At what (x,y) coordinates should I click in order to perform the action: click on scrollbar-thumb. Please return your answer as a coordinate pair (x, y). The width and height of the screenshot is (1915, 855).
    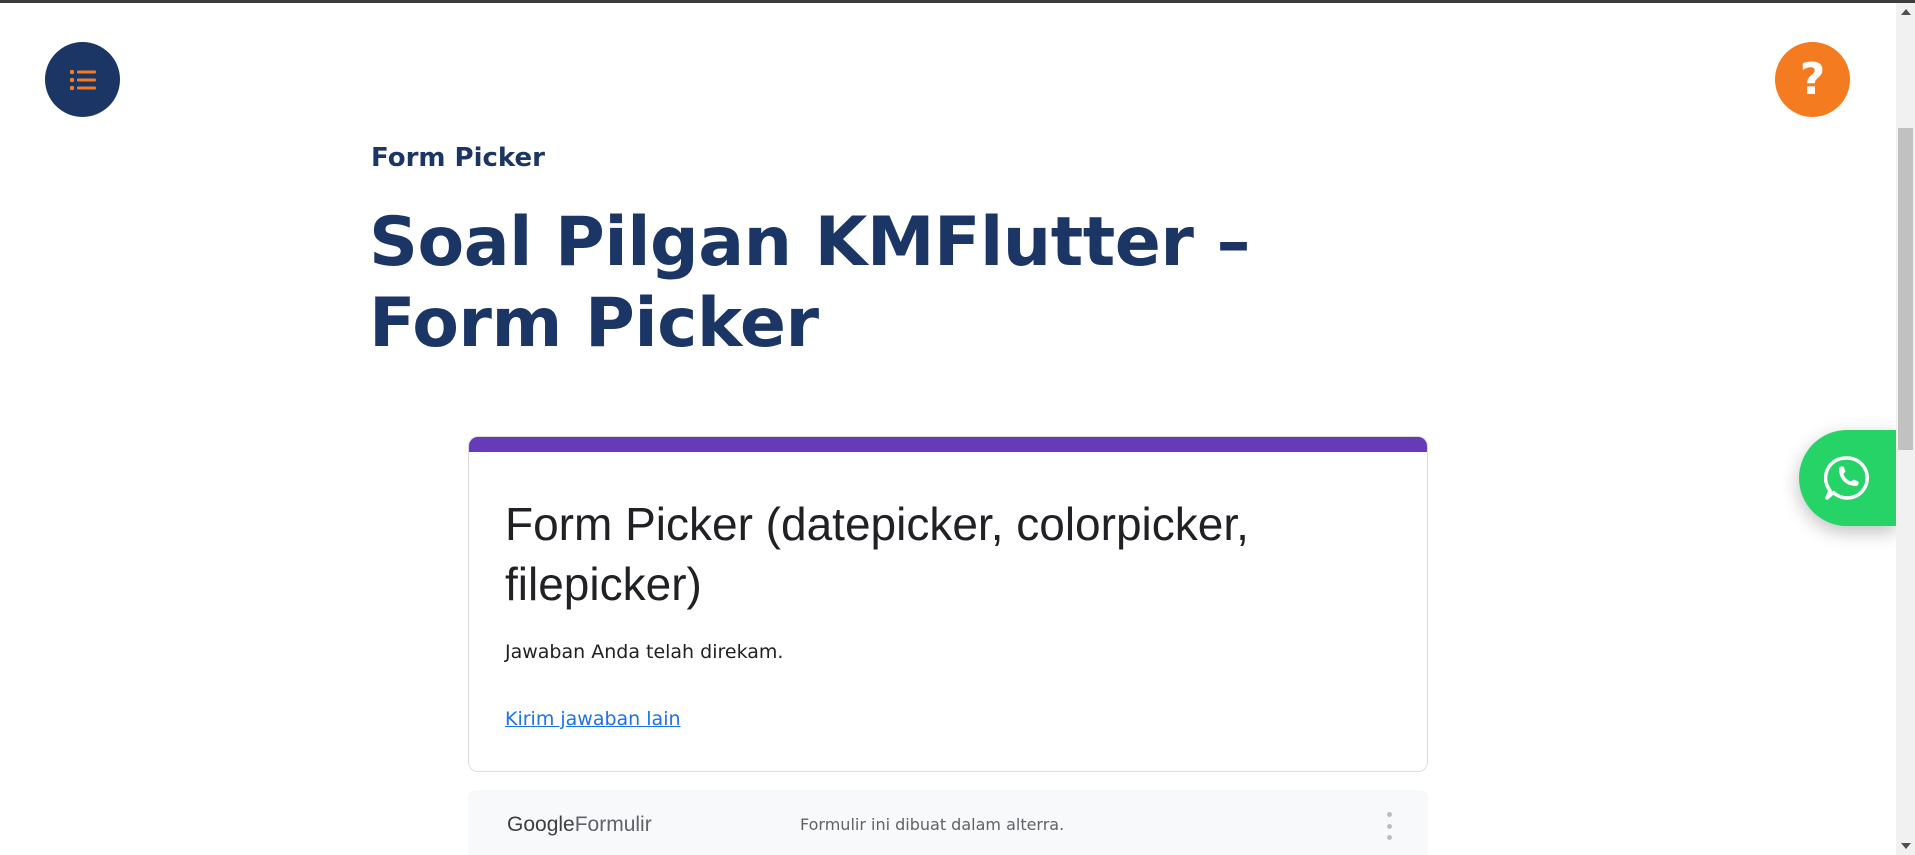
    Looking at the image, I should click on (1905, 289).